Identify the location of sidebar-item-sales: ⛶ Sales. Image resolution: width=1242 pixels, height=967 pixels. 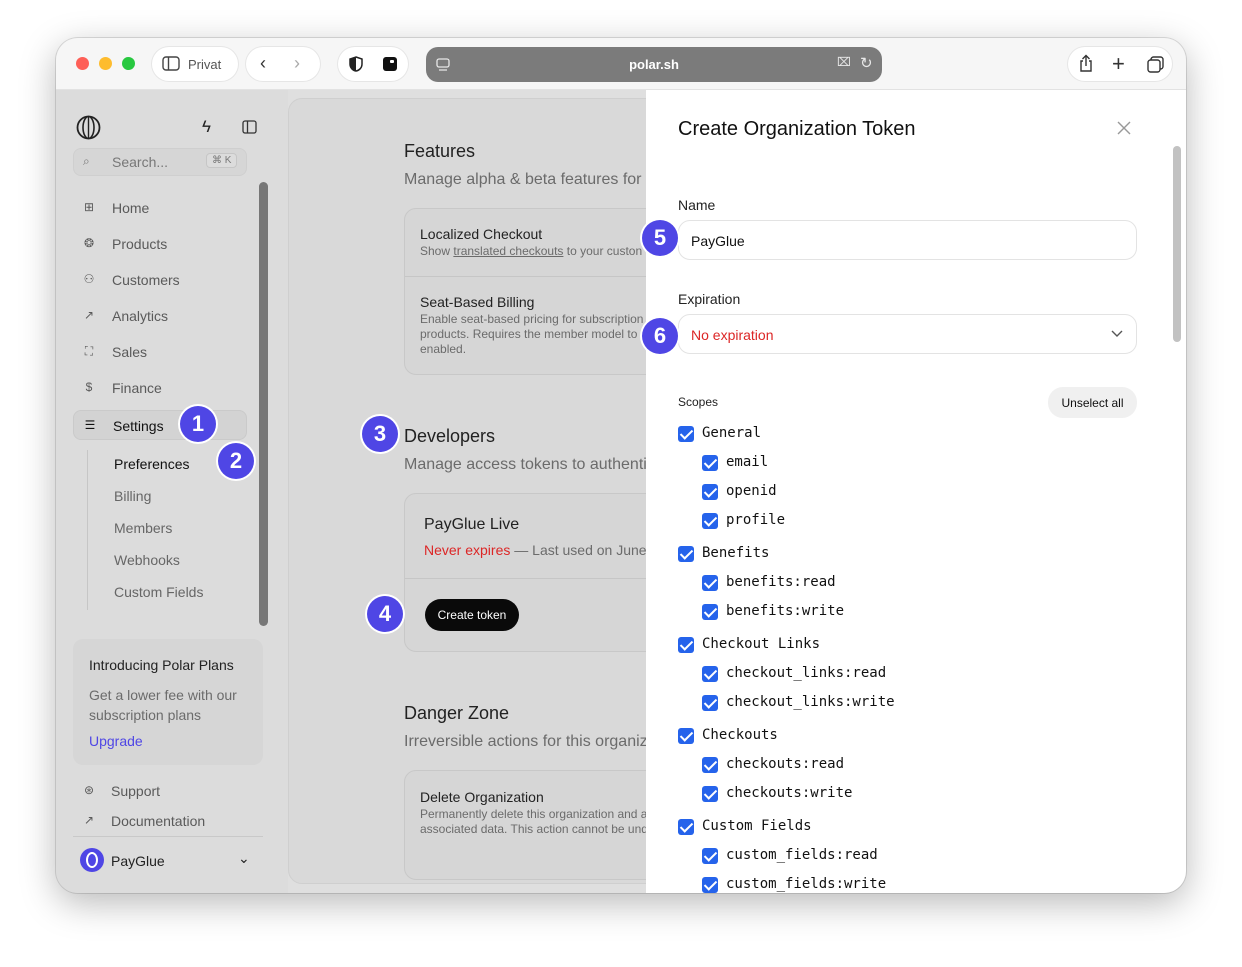
(160, 352).